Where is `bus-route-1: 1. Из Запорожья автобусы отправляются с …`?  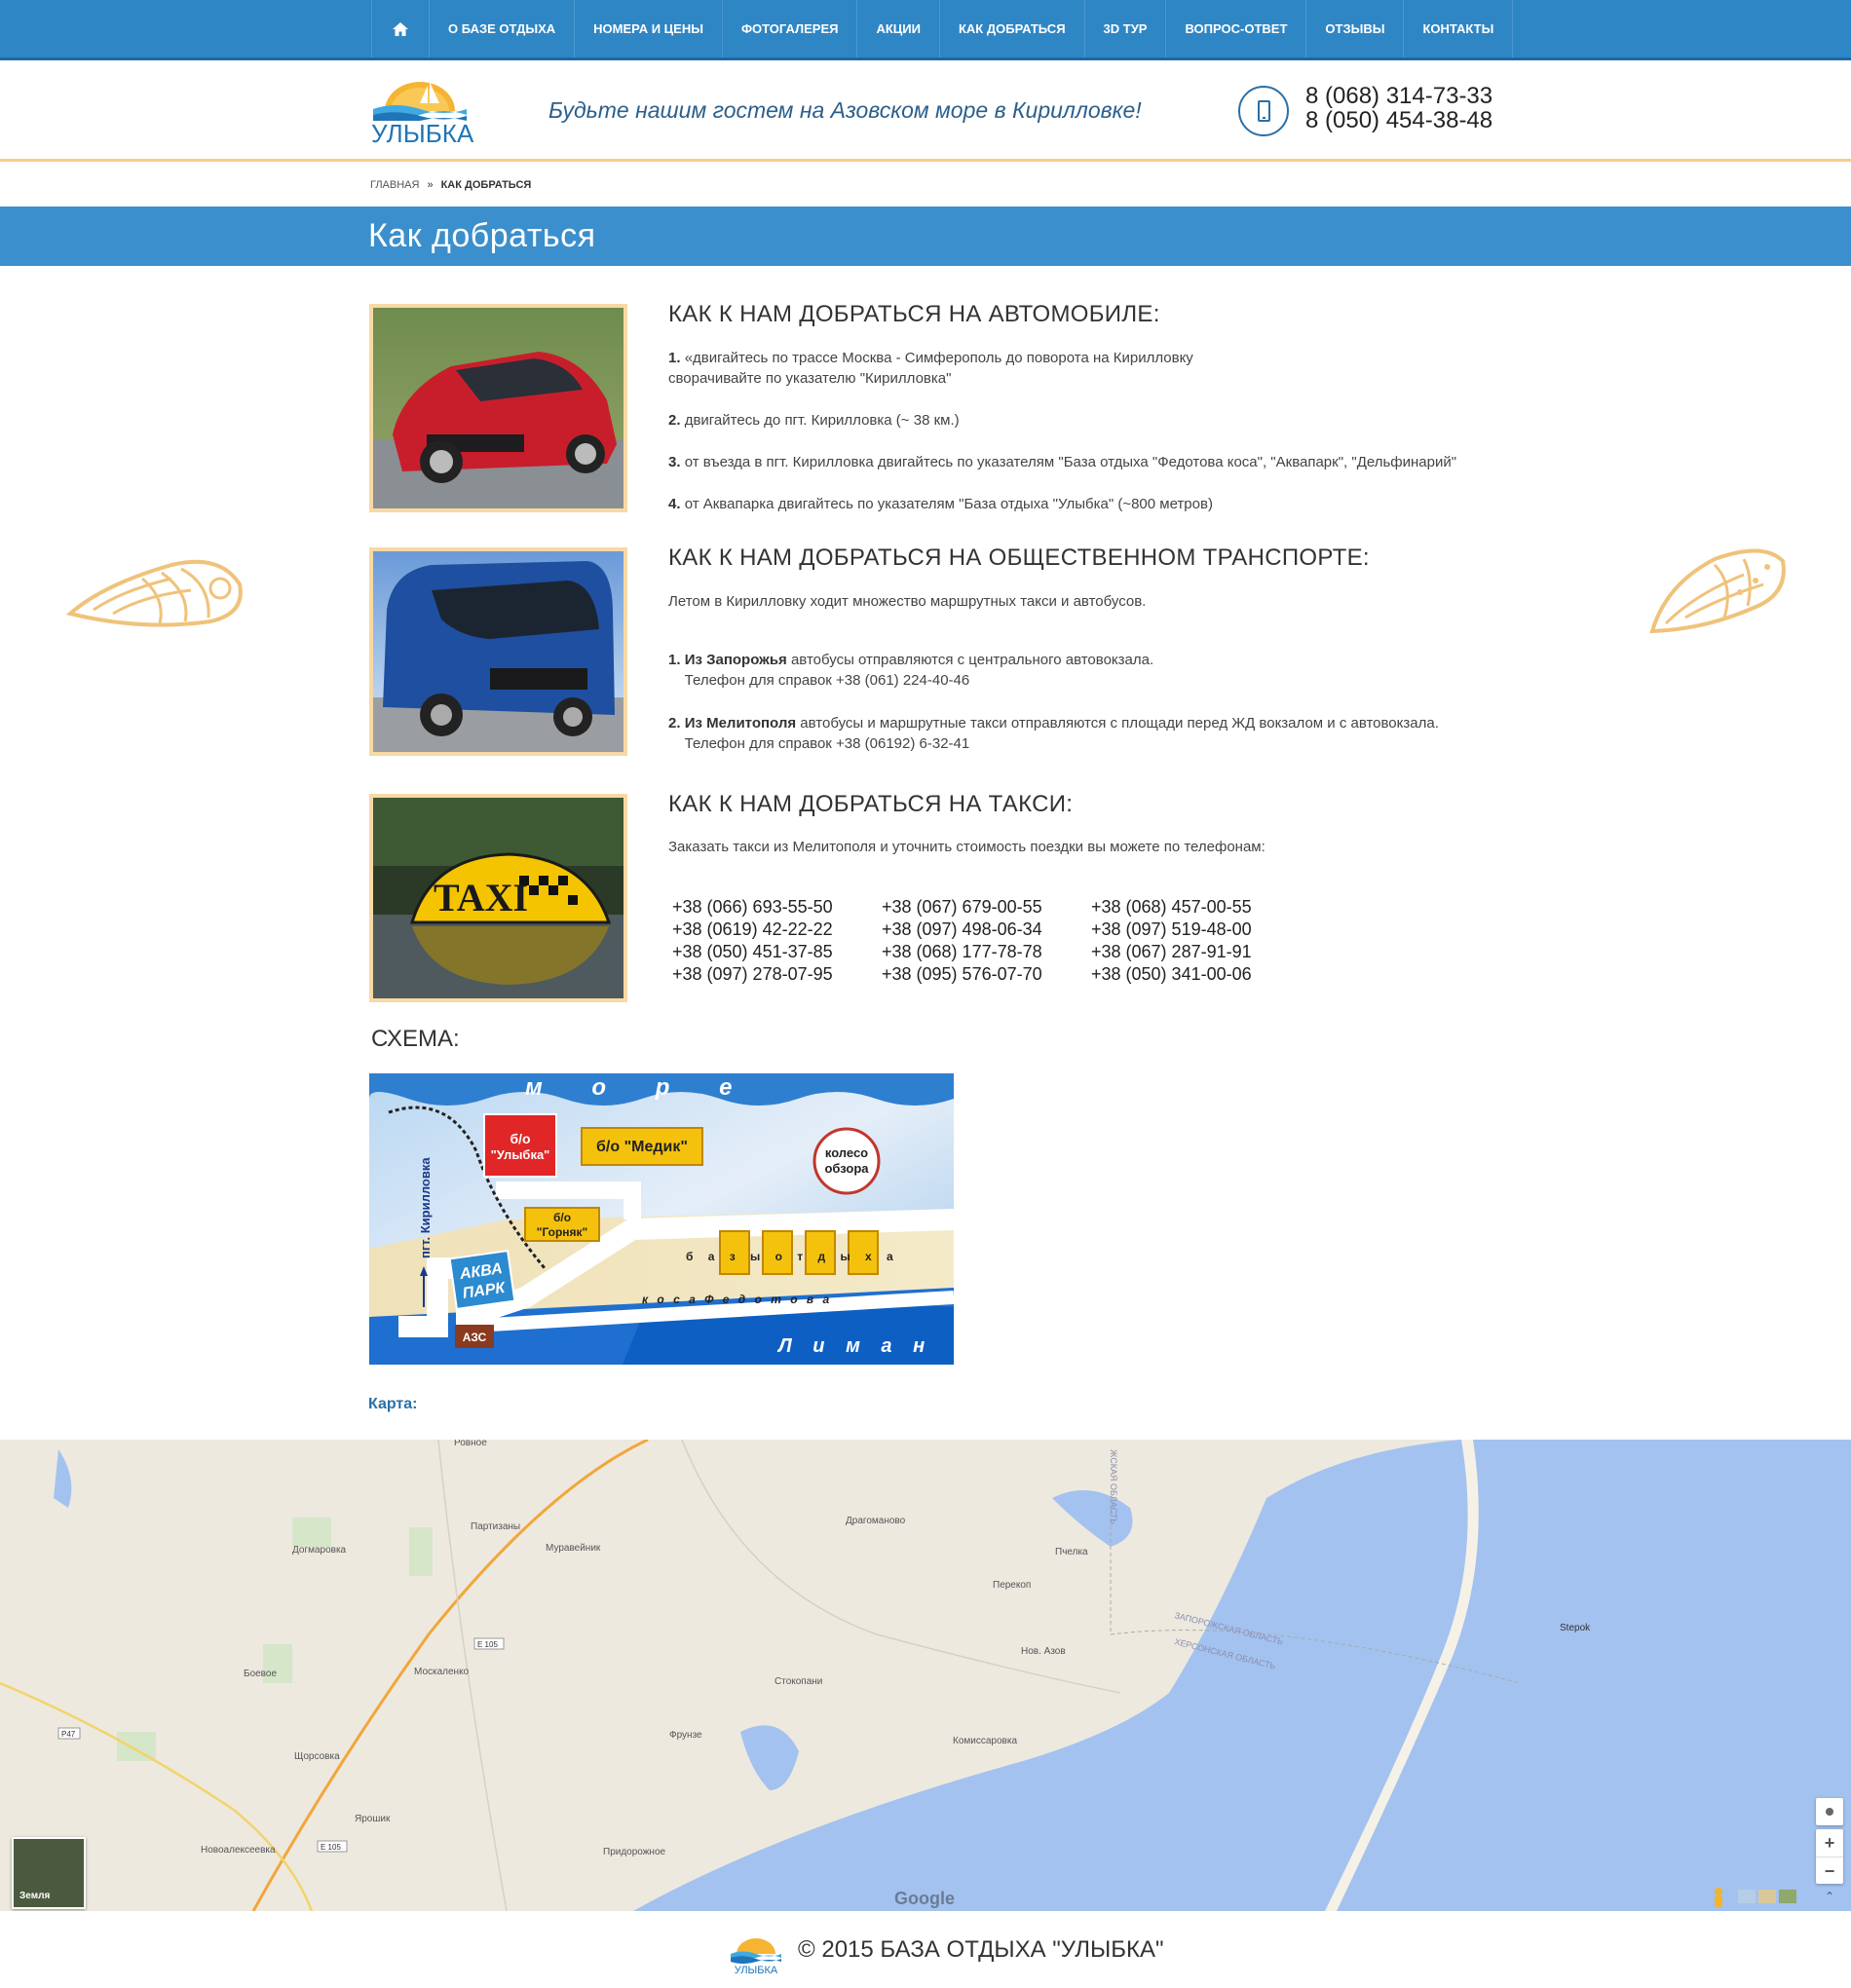
bus-route-1: 1. Из Запорожья автобусы отправляются с … is located at coordinates (910, 670).